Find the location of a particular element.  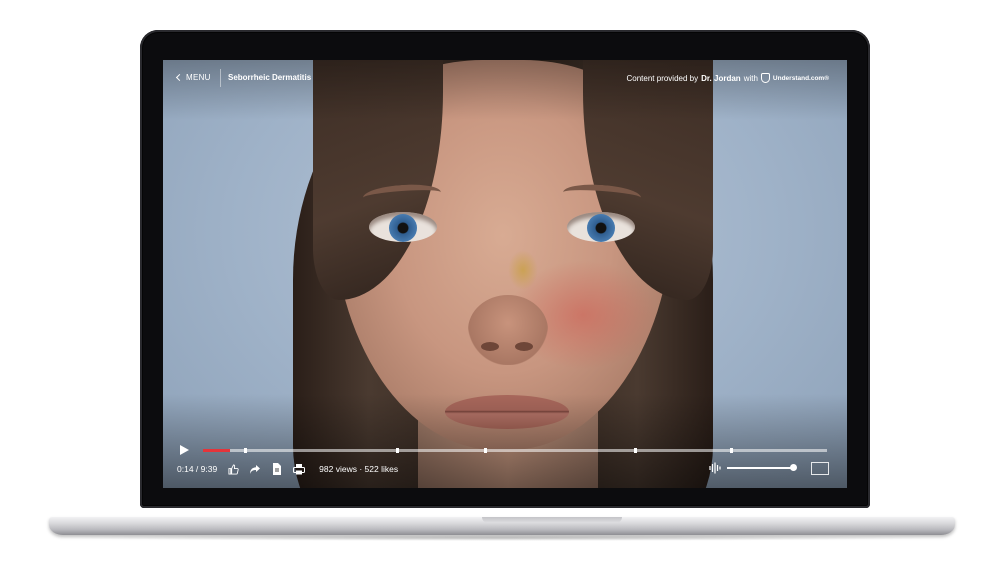

progress-fill is located at coordinates (217, 450).